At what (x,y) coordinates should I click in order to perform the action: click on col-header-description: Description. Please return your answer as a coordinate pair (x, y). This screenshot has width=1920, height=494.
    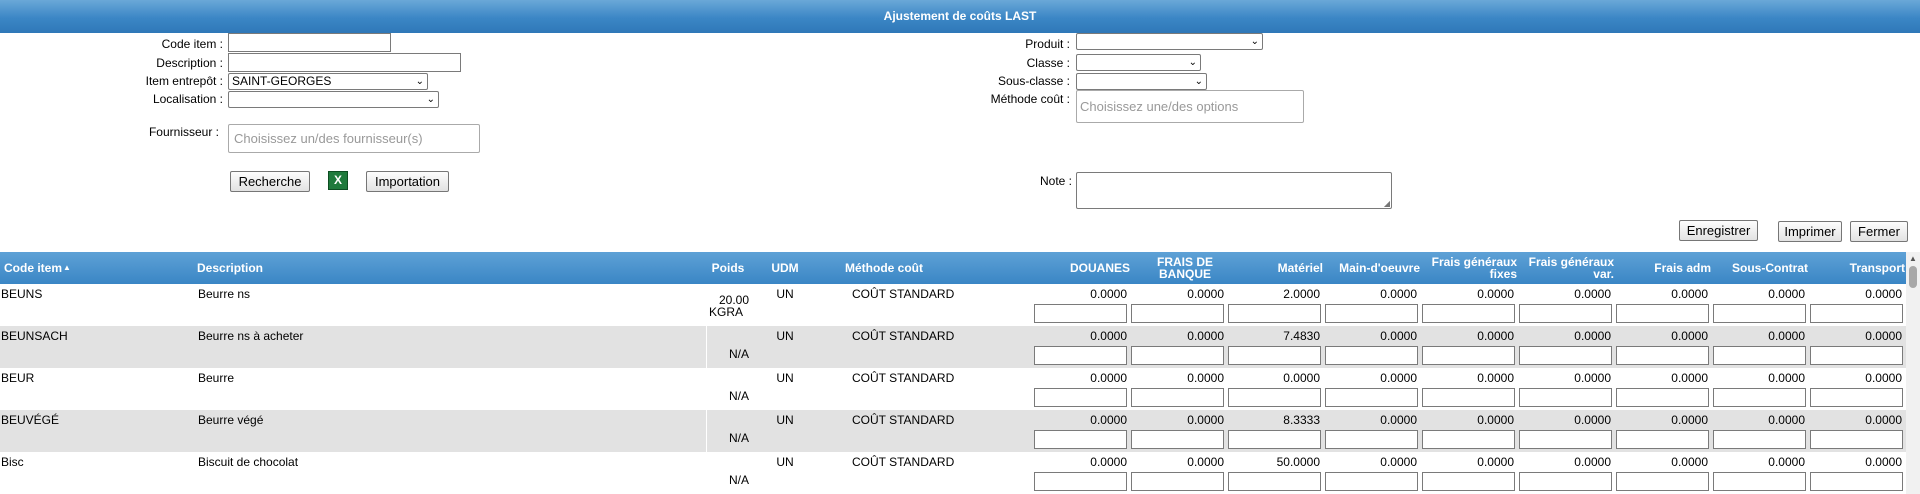
    Looking at the image, I should click on (297, 268).